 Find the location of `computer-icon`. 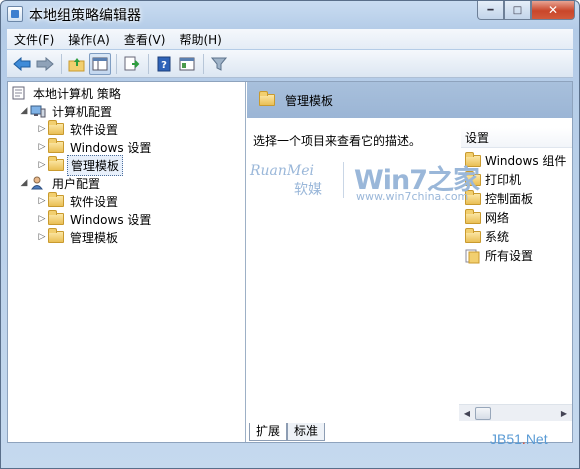

computer-icon is located at coordinates (38, 111).